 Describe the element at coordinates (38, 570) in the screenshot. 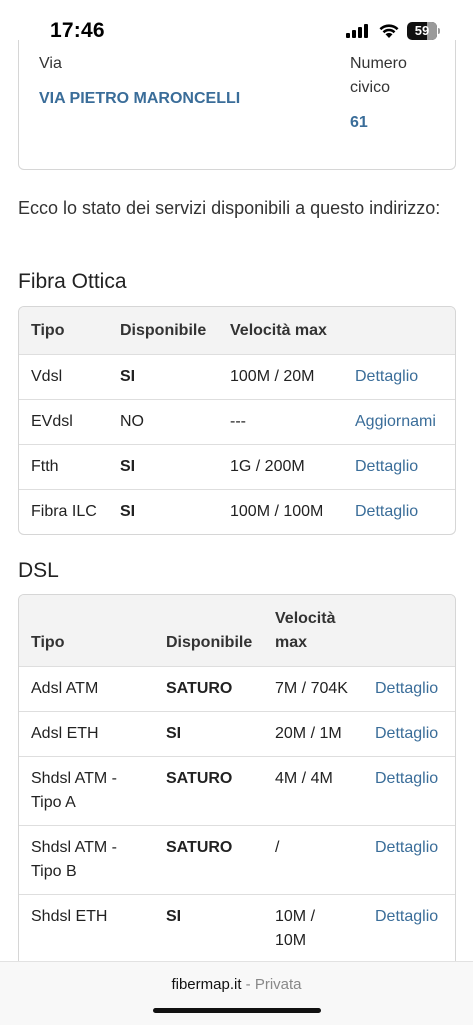

I see `dsl-section-title: DSL` at that location.